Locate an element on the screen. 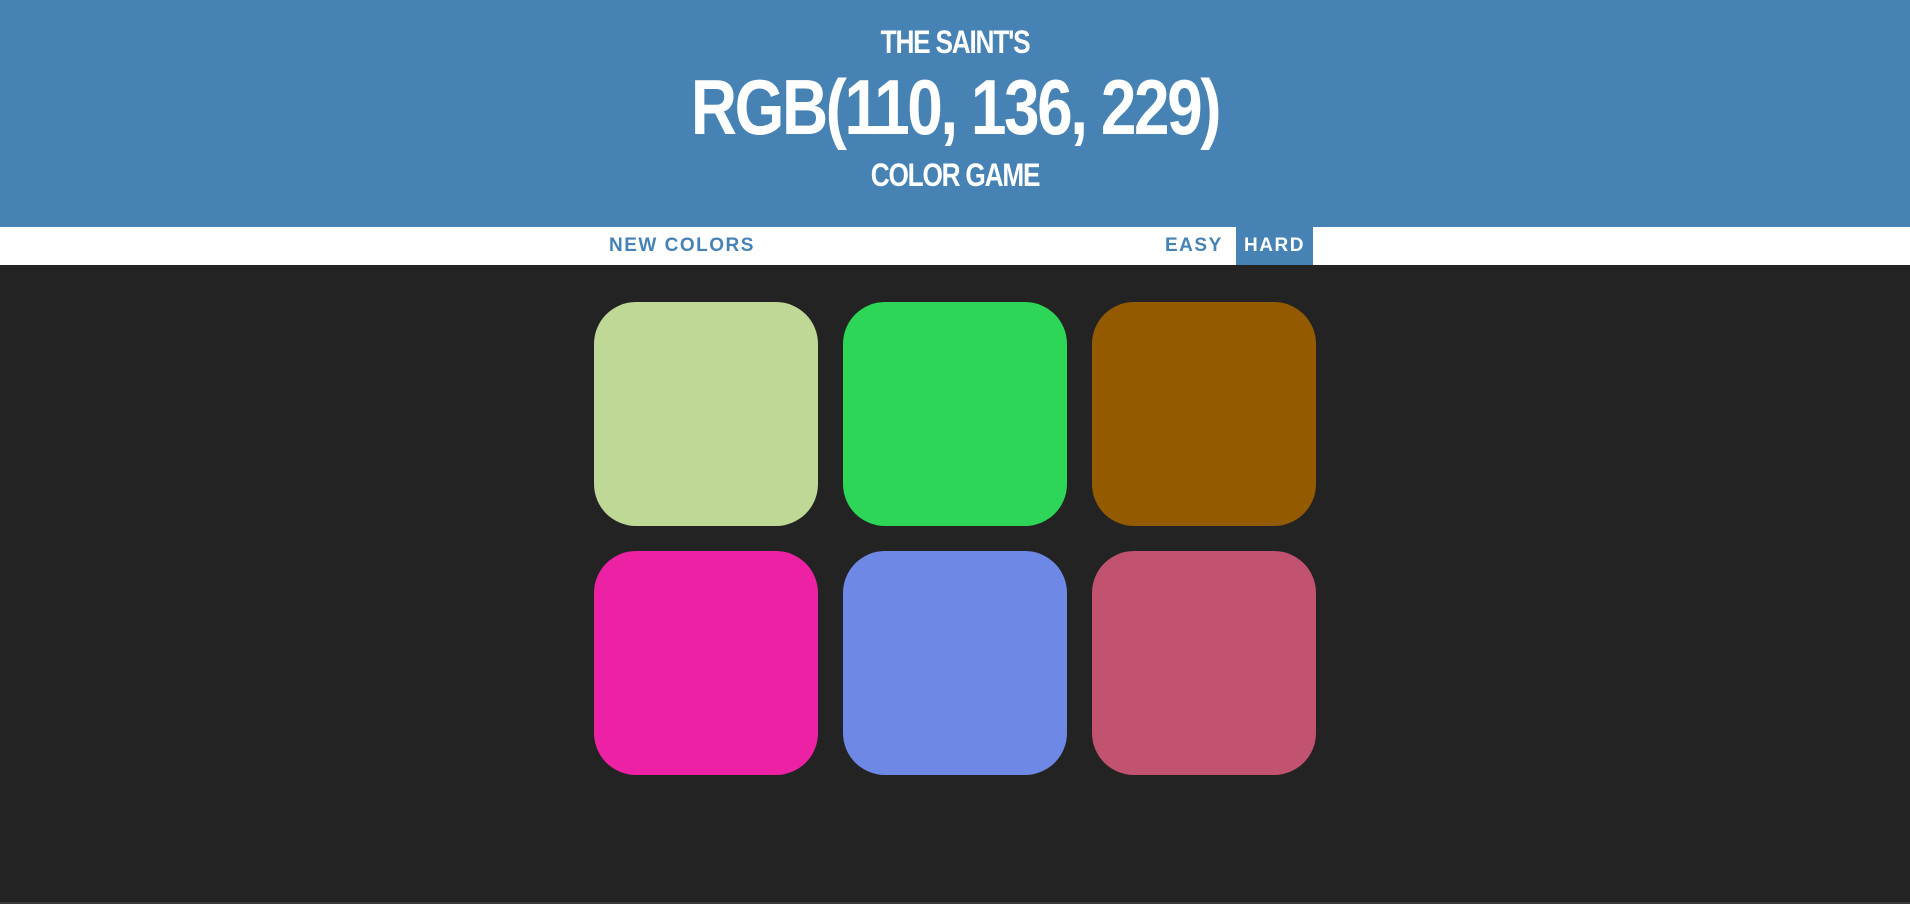 The width and height of the screenshot is (1910, 904). new-colors-button: NEW COLORS is located at coordinates (682, 246).